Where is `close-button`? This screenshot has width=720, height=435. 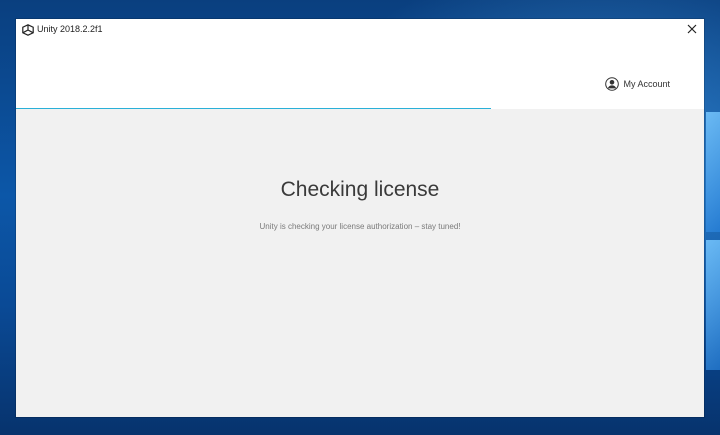
close-button is located at coordinates (692, 29).